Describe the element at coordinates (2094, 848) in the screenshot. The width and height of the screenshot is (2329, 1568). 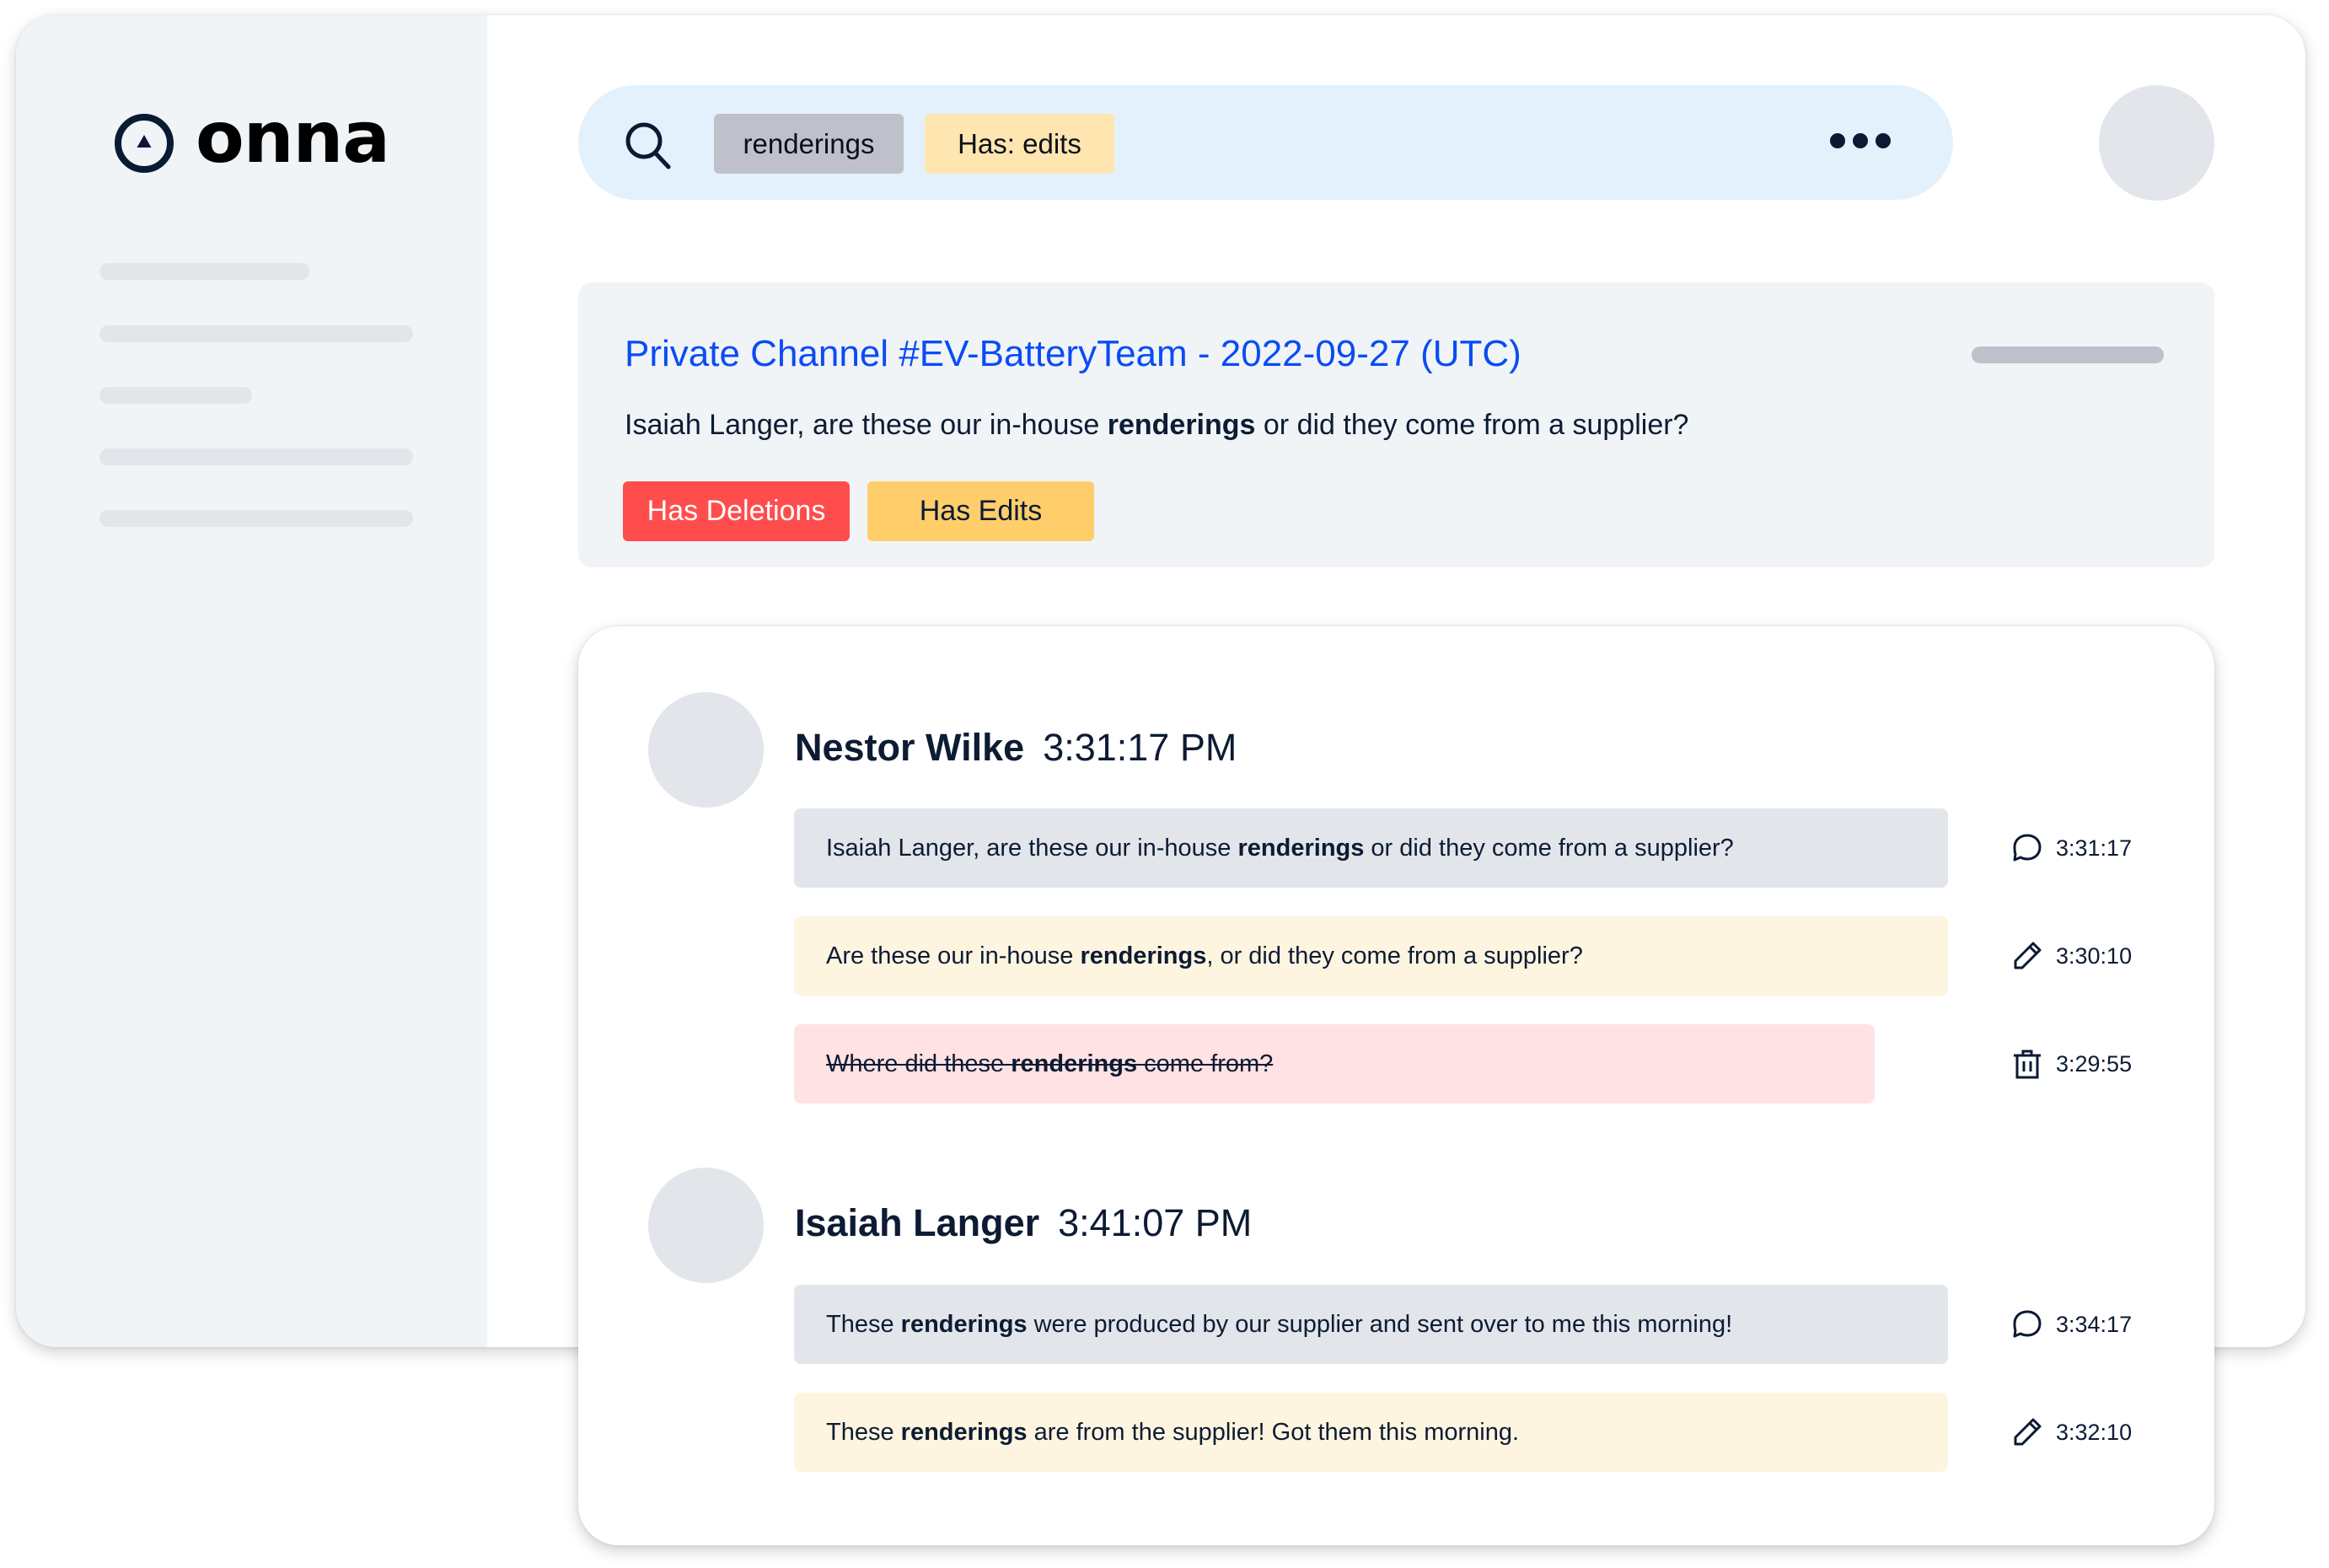
I see `version-time: 3:31:17` at that location.